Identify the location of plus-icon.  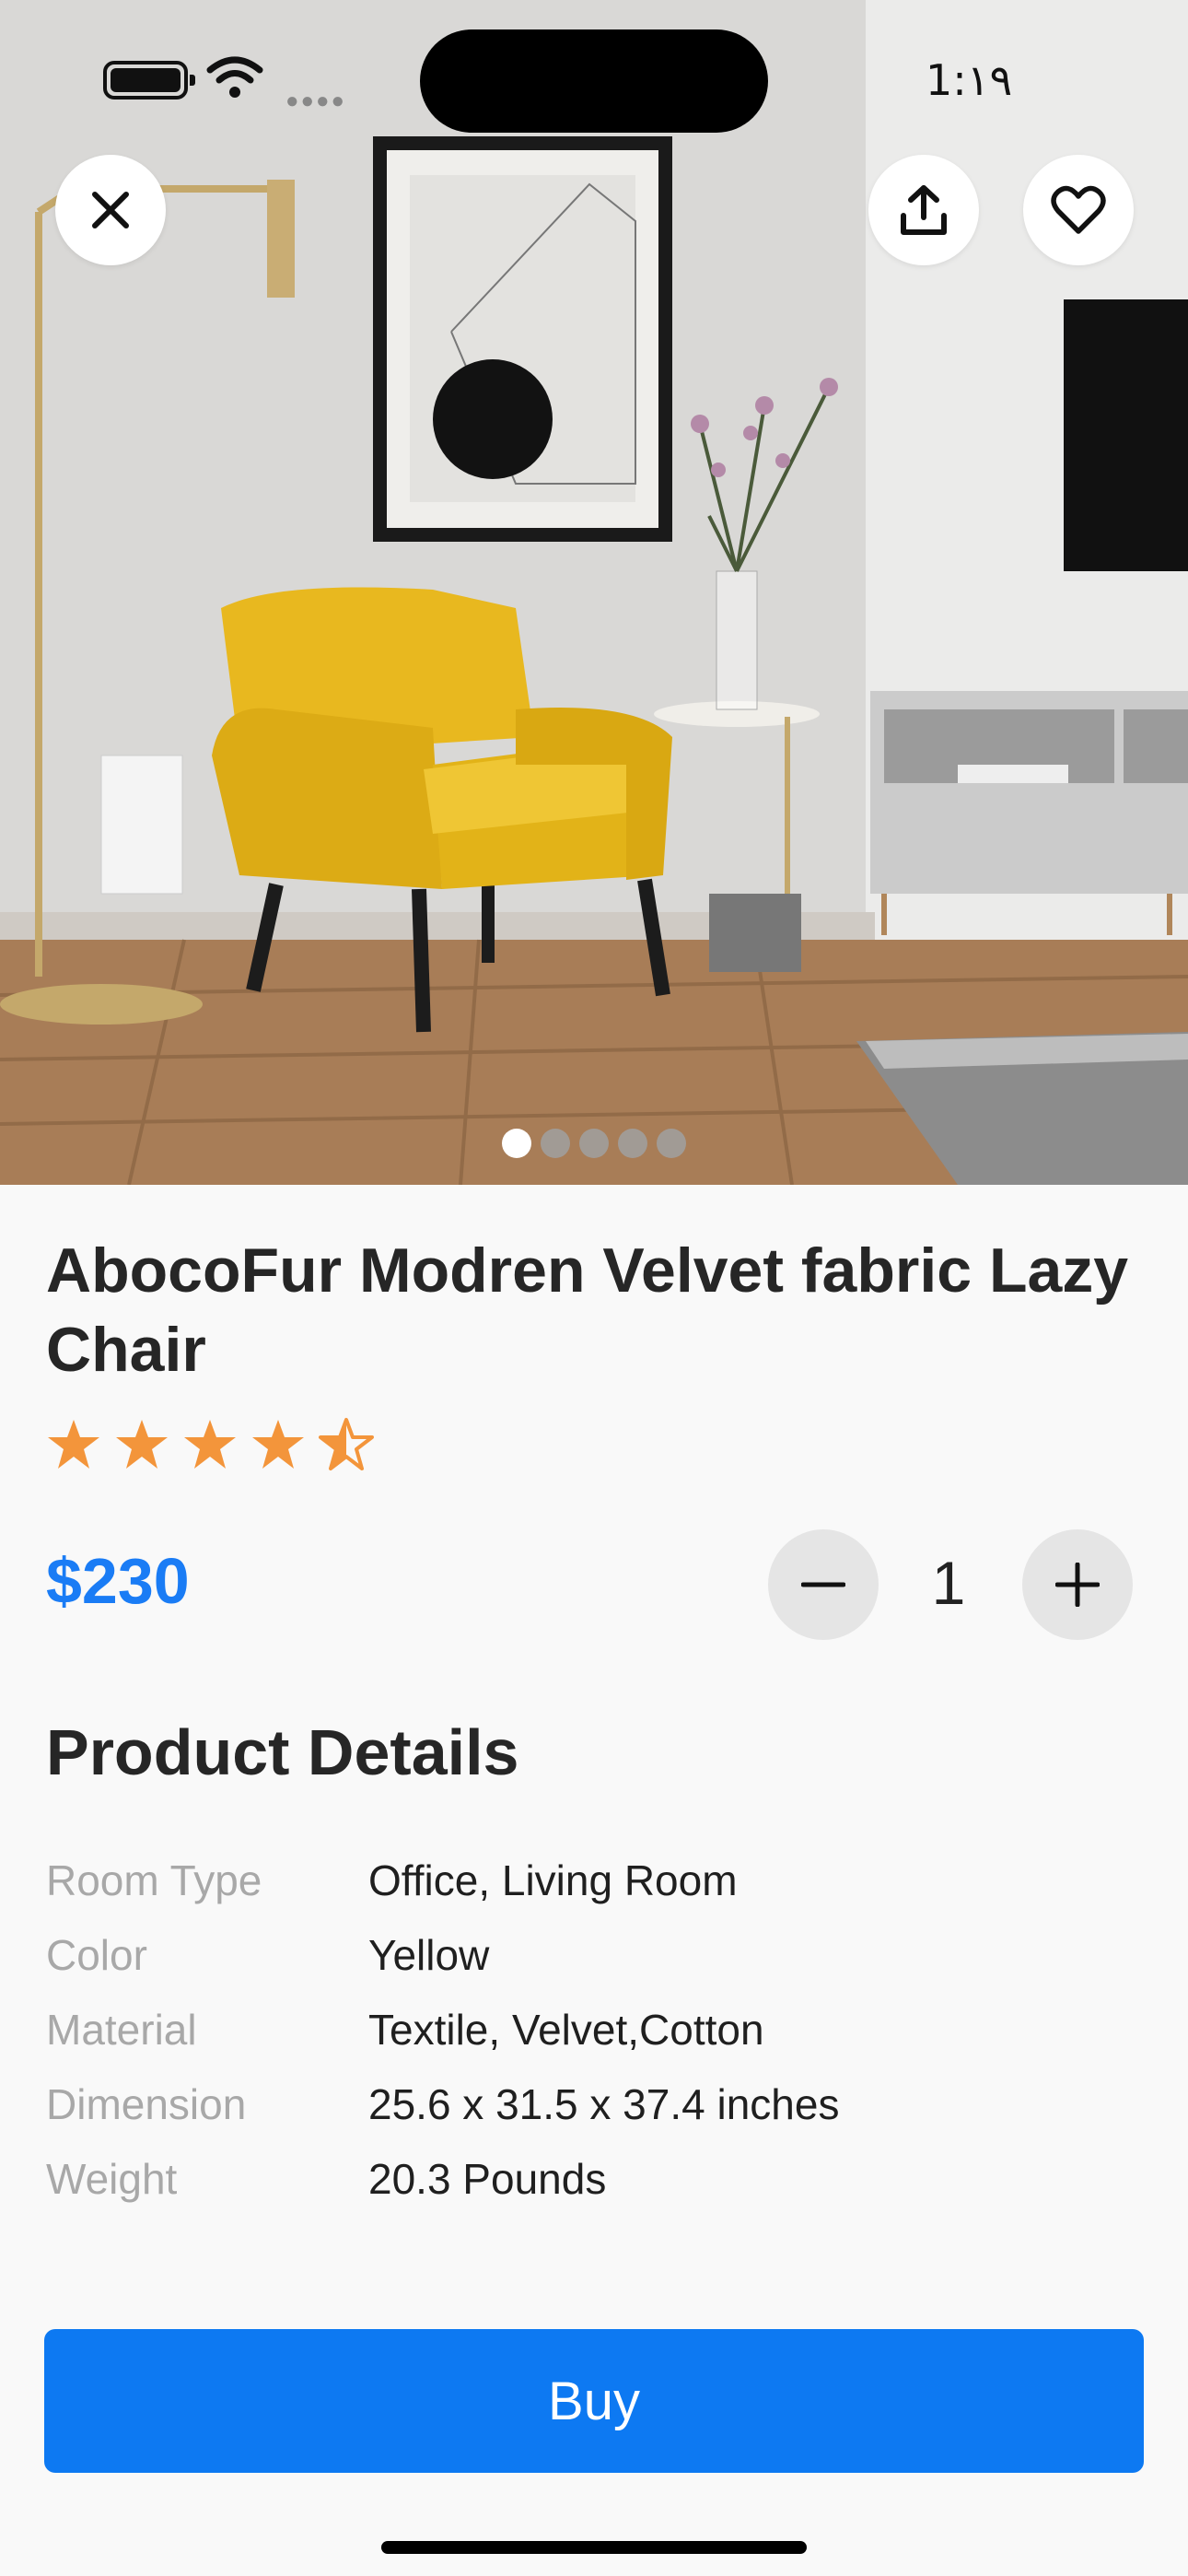
(1077, 1585).